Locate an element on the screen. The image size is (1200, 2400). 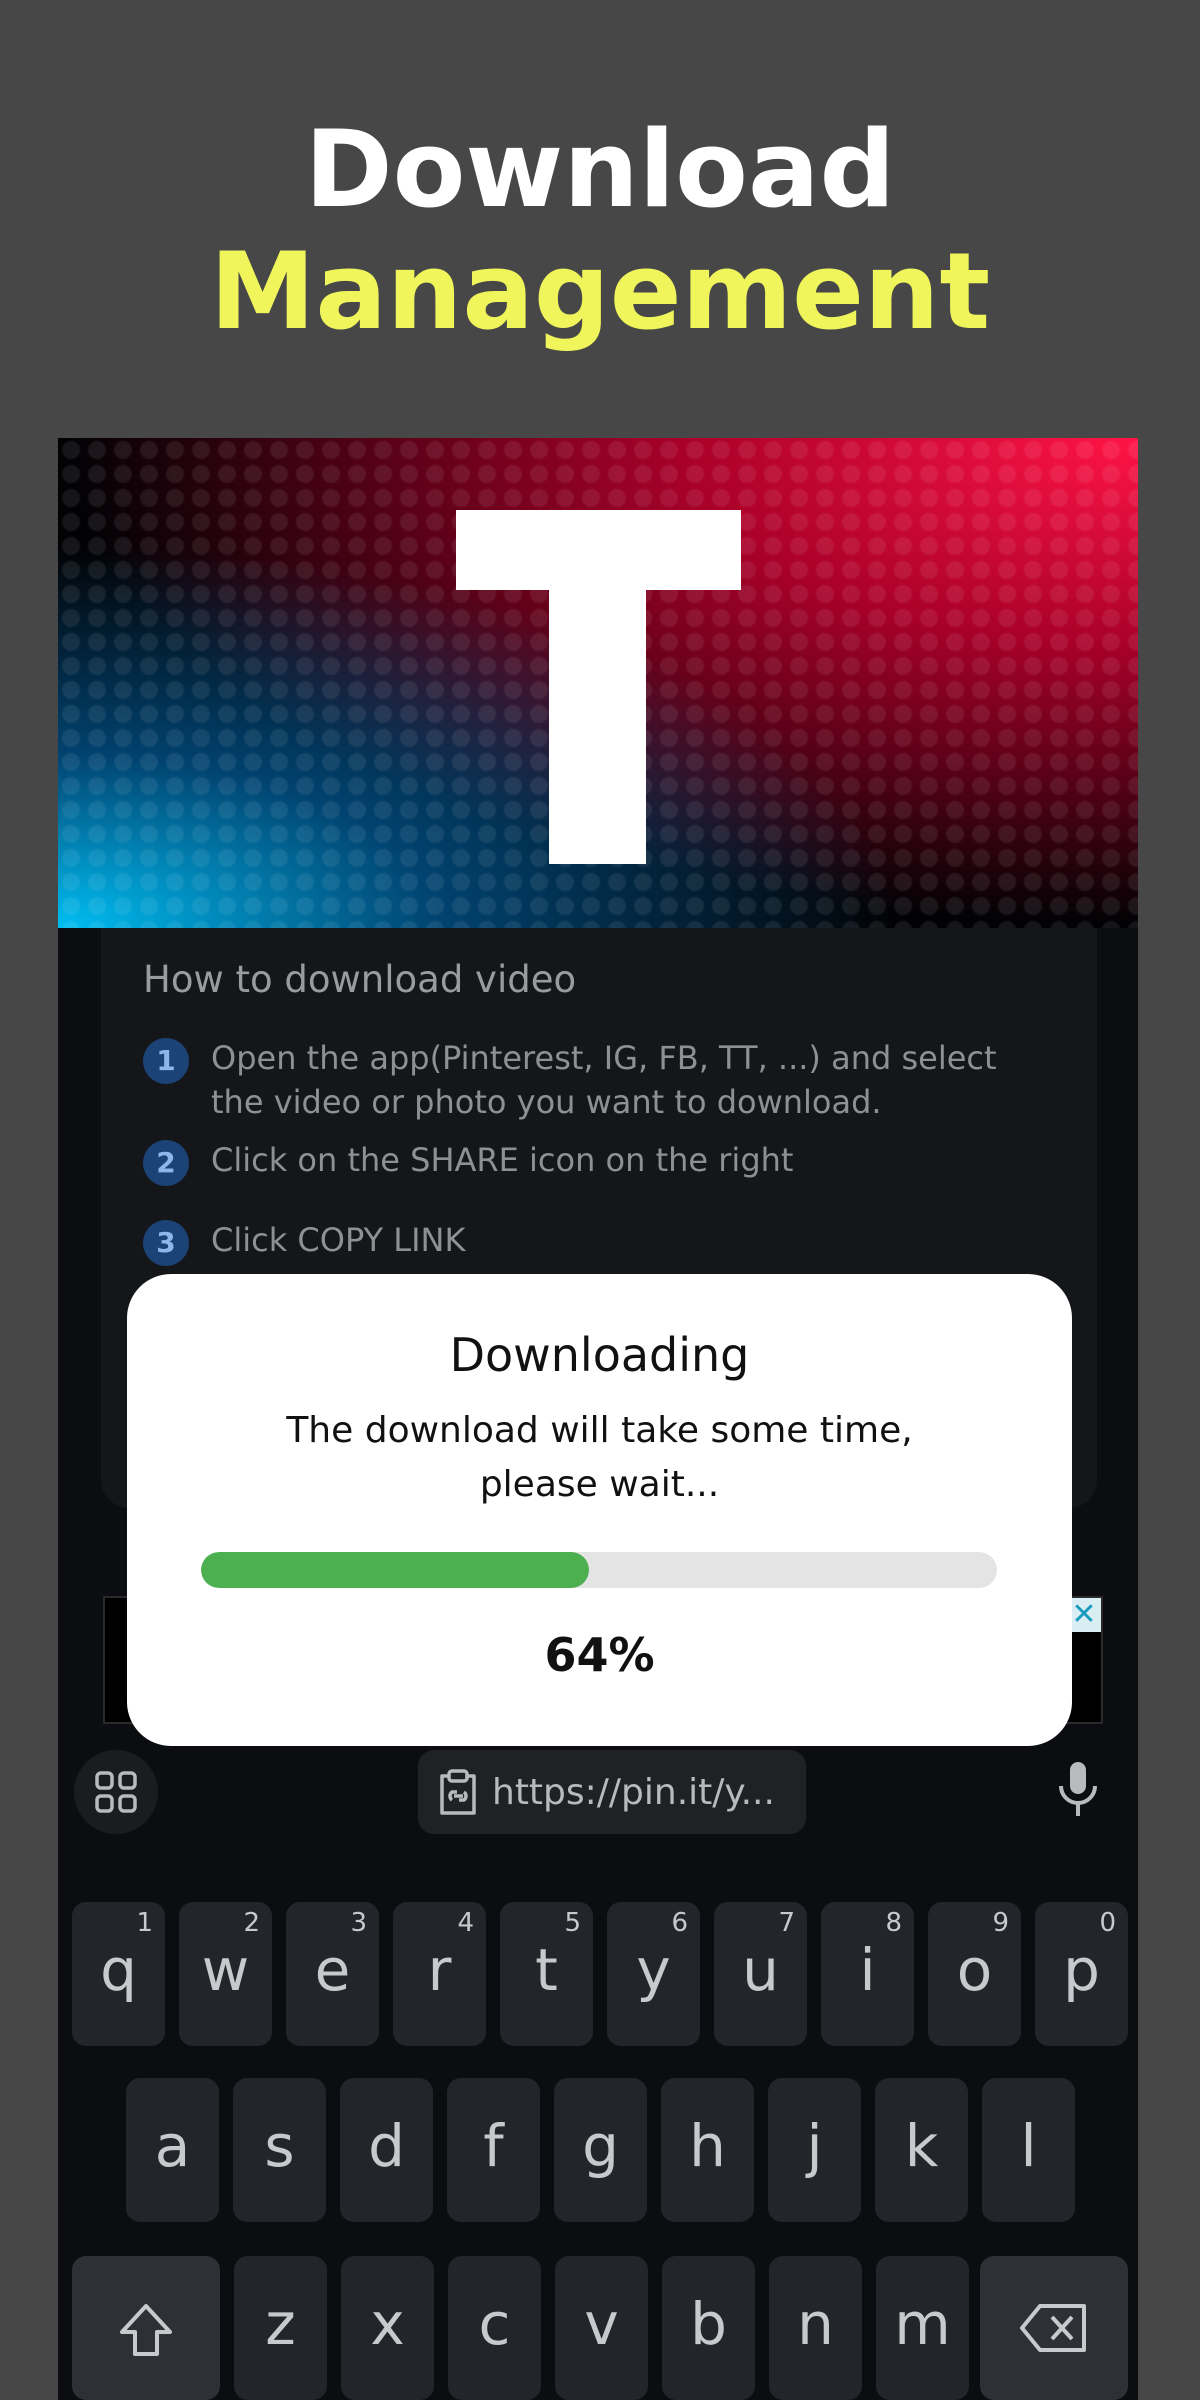
key-k: k is located at coordinates (921, 2150).